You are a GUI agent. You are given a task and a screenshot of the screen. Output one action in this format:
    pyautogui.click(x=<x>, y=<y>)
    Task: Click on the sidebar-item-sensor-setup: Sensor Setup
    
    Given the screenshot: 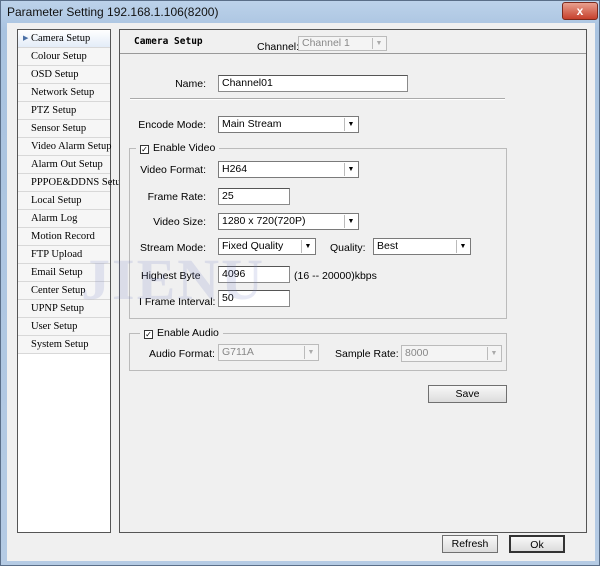 What is the action you would take?
    pyautogui.click(x=64, y=129)
    